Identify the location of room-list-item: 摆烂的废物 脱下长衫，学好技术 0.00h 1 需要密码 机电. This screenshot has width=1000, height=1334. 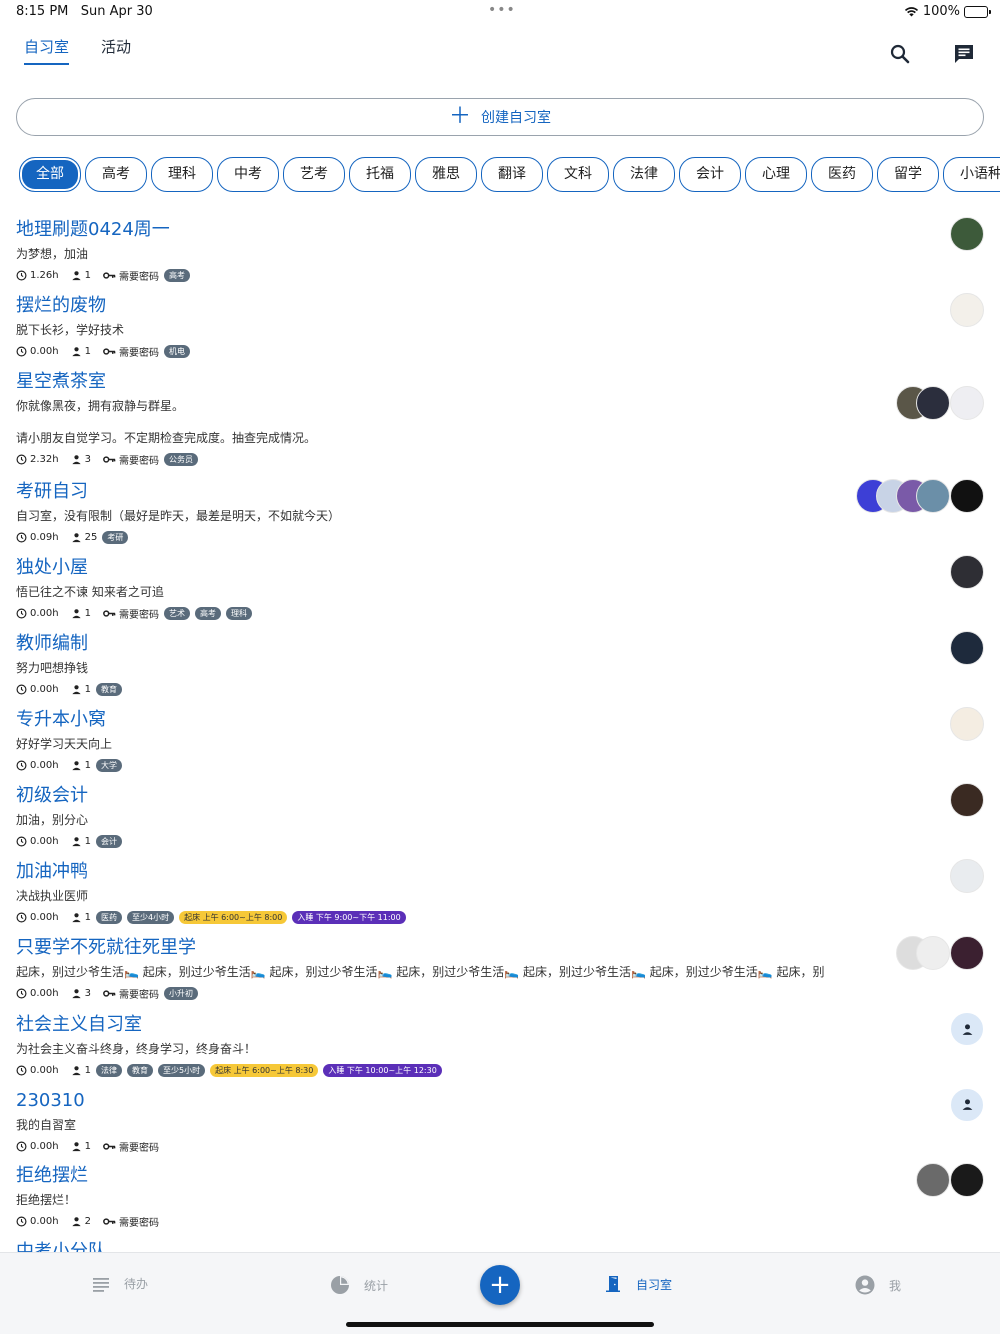
(500, 331).